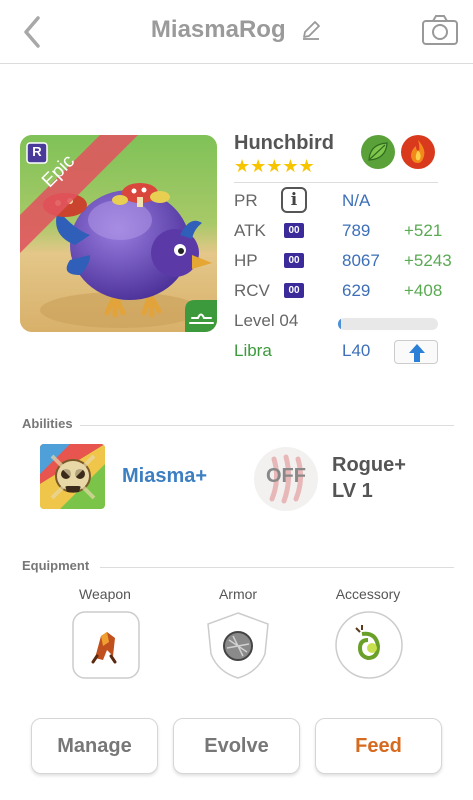  I want to click on page-title: MiasmaRog, so click(218, 29).